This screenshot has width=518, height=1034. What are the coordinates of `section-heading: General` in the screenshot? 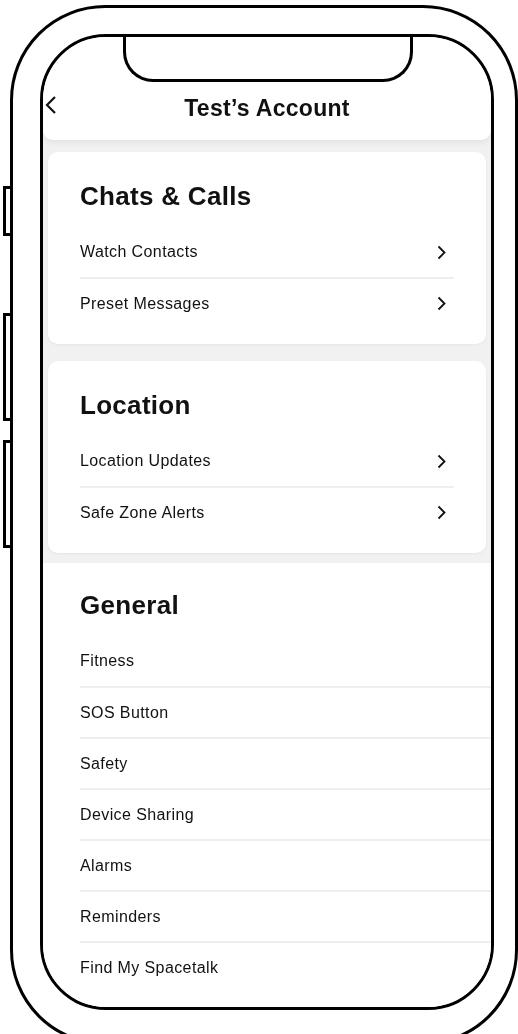 It's located at (130, 605).